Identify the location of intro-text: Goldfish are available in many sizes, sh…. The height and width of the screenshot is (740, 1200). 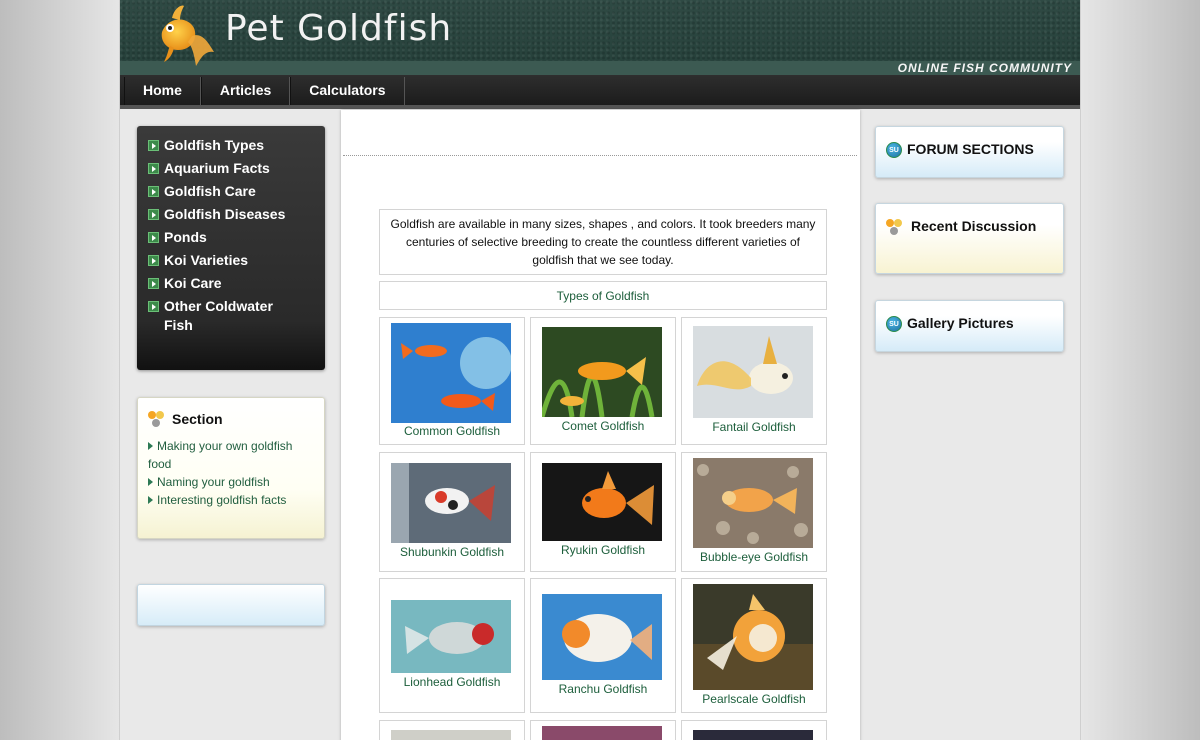
(603, 242).